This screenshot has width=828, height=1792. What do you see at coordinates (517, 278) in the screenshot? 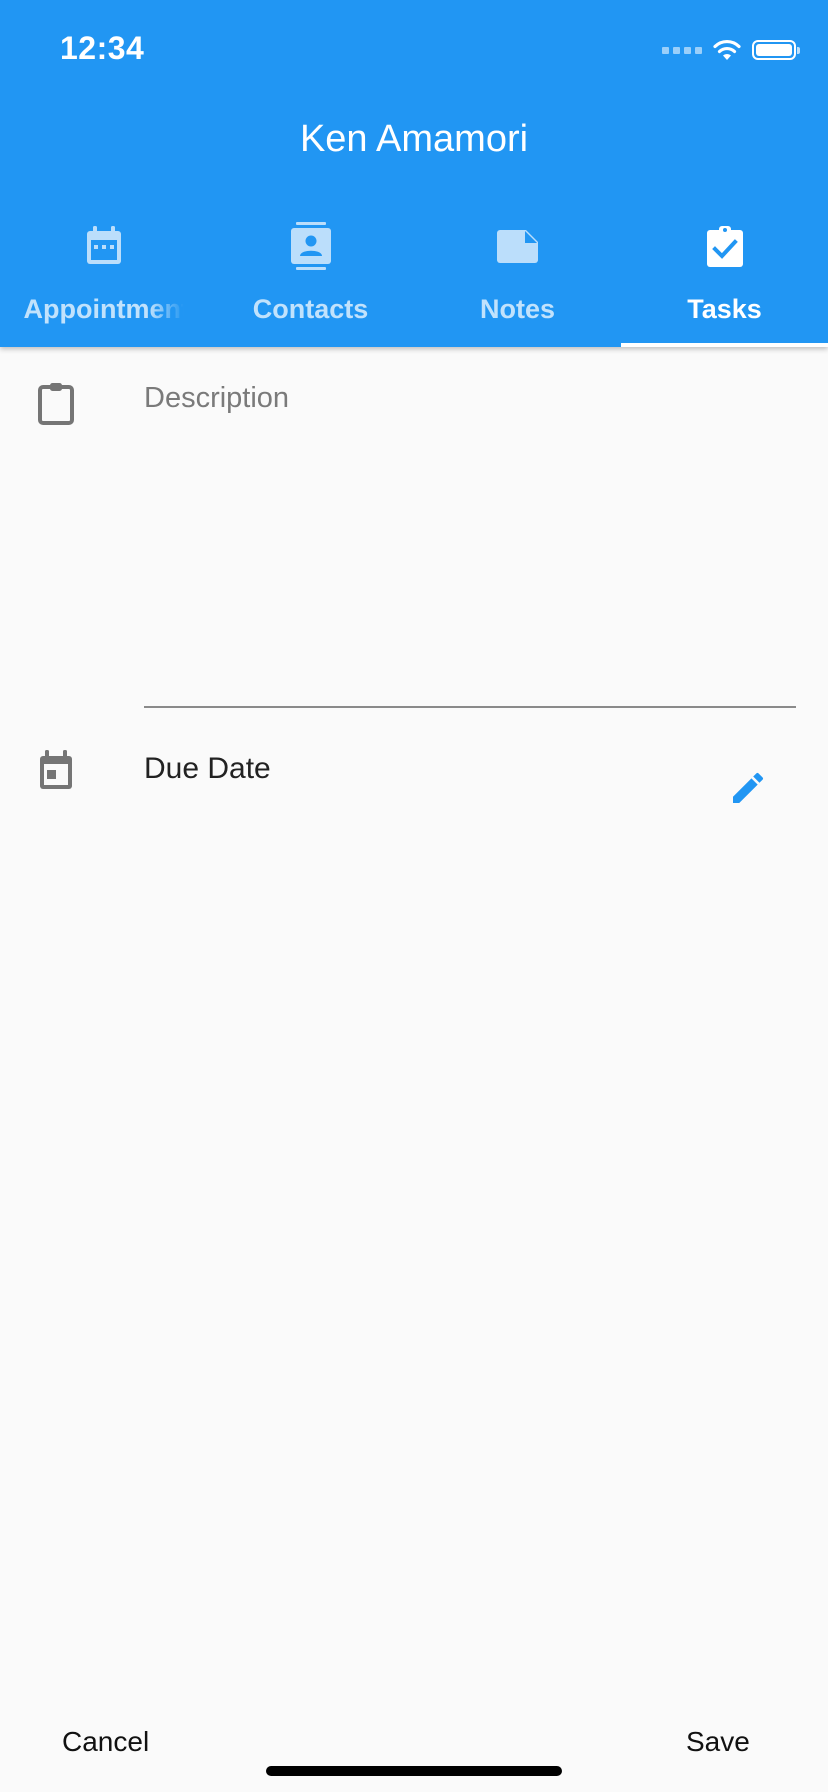
I see `tab-notes: Notes` at bounding box center [517, 278].